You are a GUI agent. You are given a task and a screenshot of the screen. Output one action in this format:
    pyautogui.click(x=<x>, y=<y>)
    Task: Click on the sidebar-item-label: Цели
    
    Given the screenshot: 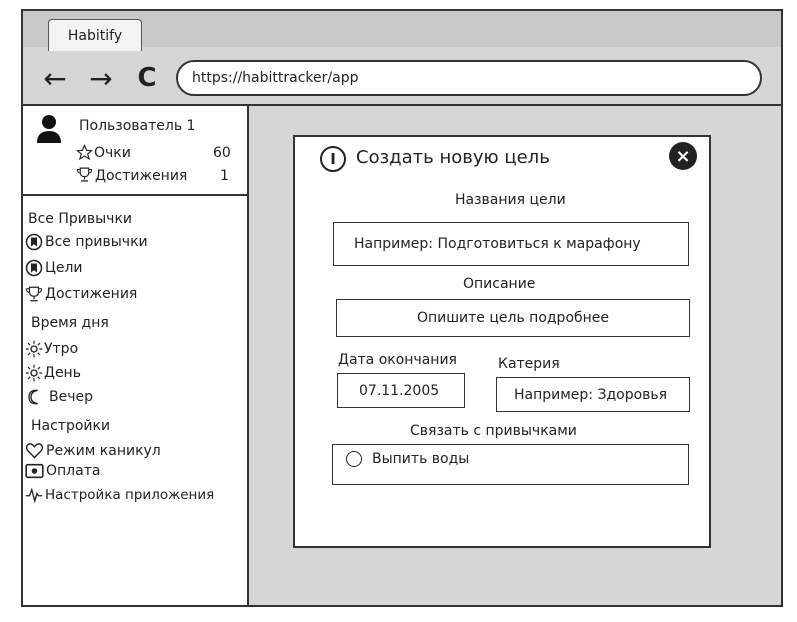 What is the action you would take?
    pyautogui.click(x=64, y=268)
    